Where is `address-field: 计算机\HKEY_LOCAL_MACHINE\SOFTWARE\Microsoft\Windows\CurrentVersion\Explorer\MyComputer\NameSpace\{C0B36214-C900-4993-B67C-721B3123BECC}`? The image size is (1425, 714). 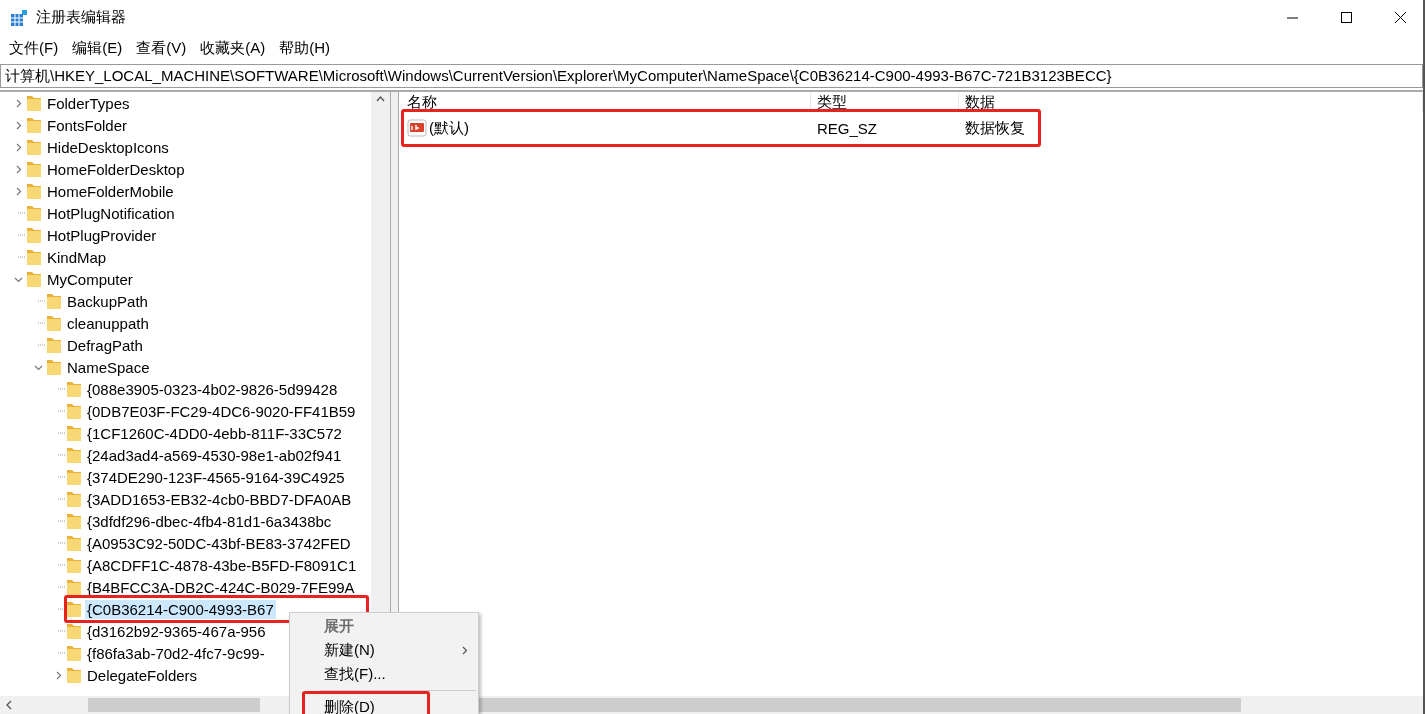 address-field: 计算机\HKEY_LOCAL_MACHINE\SOFTWARE\Microsoft\Windows\CurrentVersion\Explorer\MyComputer\NameSpace\{C0B36214-C900-4993-B67C-721B3123BECC} is located at coordinates (711, 76).